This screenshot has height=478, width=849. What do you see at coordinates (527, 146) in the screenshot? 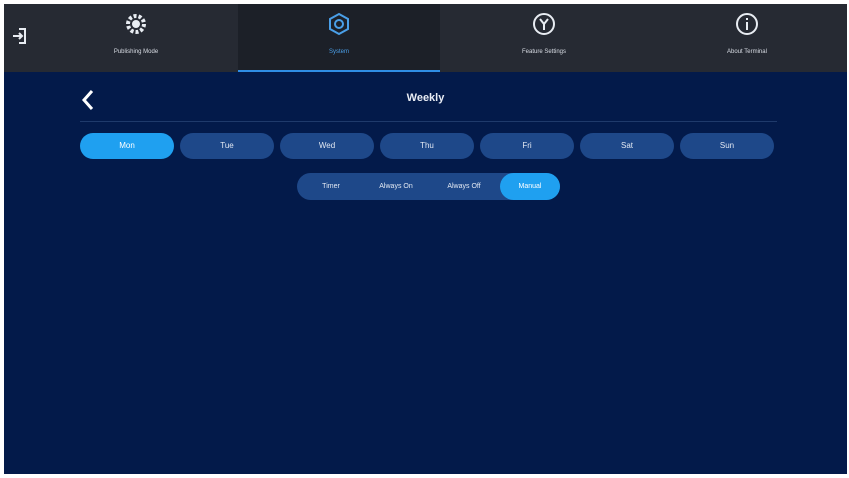
I see `day-fri: Fri` at bounding box center [527, 146].